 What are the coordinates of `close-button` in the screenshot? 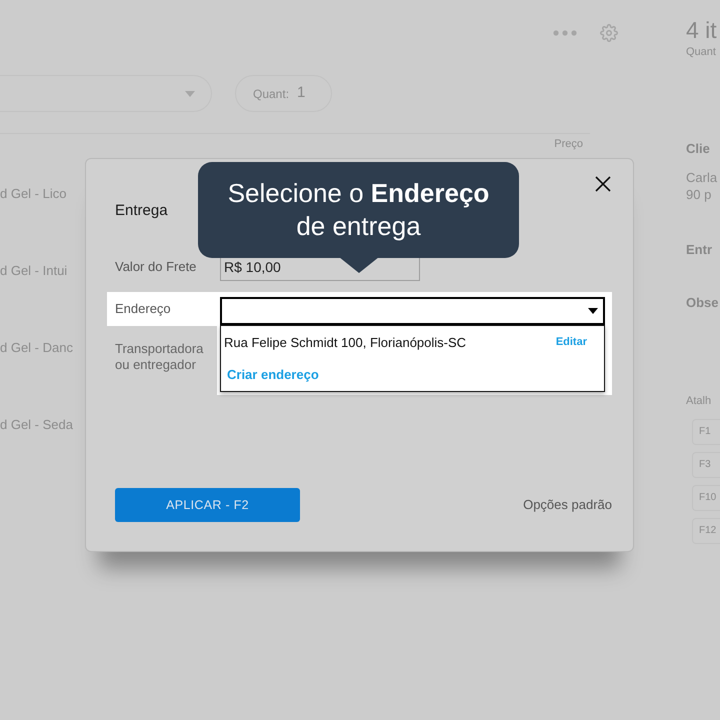 It's located at (603, 184).